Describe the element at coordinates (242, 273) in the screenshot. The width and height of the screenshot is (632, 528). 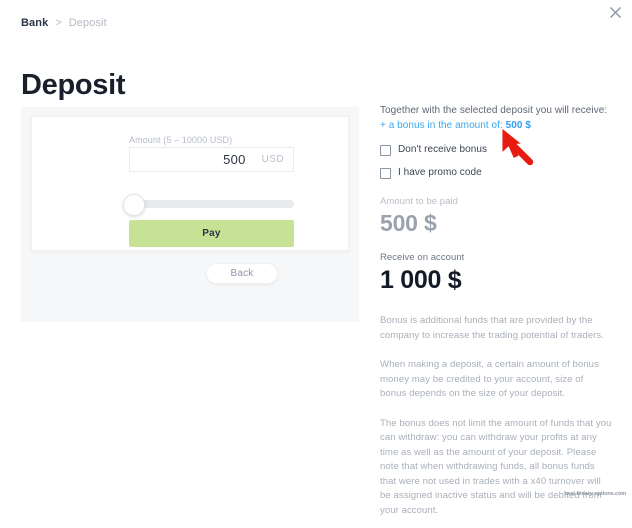
I see `back-button: Back` at that location.